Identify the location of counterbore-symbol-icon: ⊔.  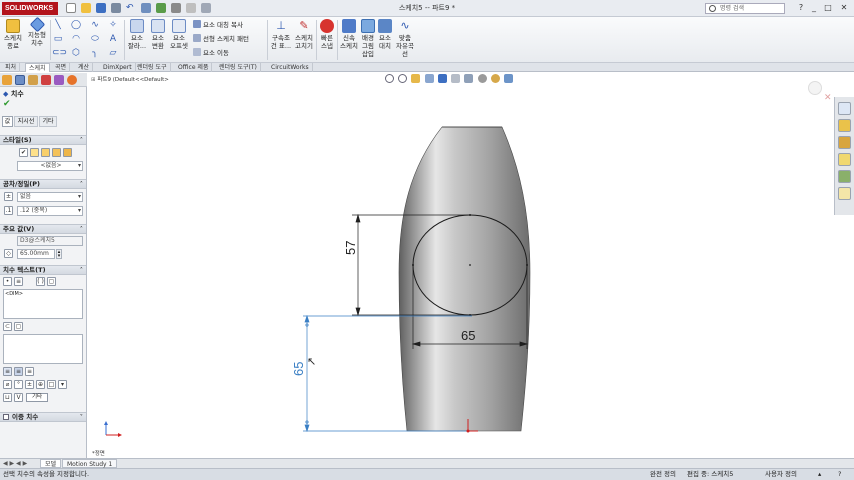
(7, 397).